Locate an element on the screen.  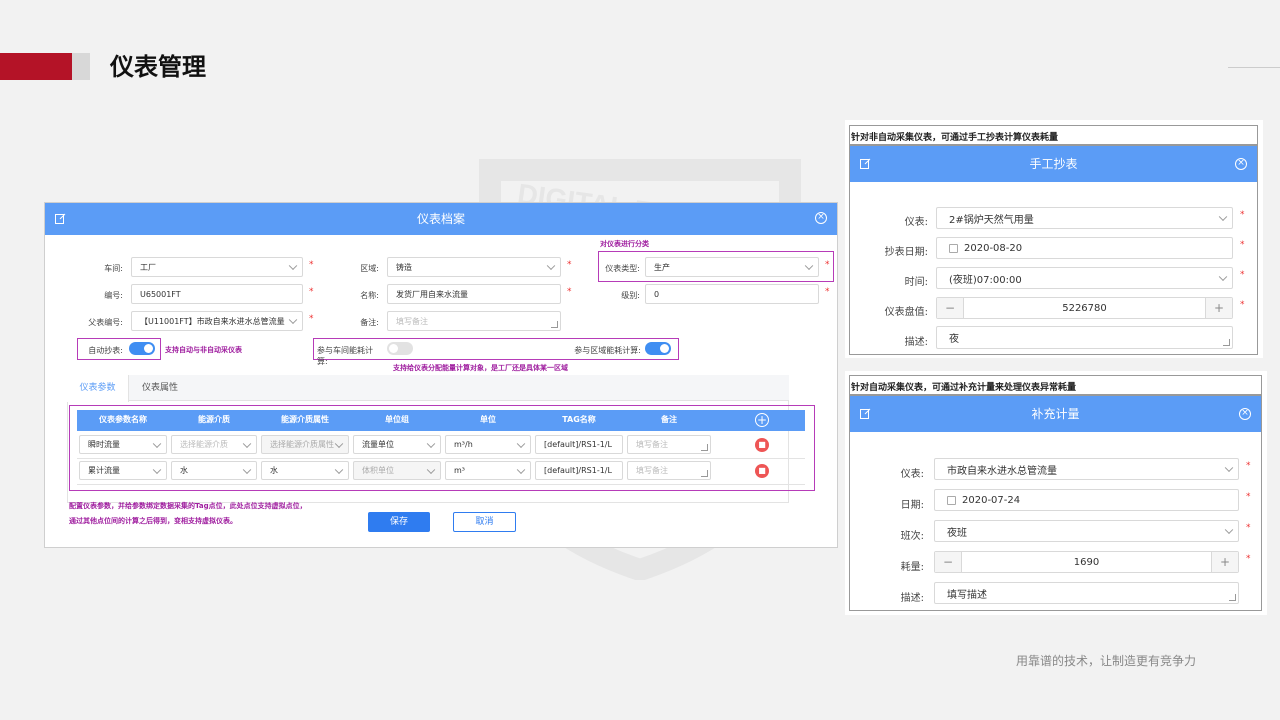
row2-remark-textarea: 填写备注 is located at coordinates (669, 470).